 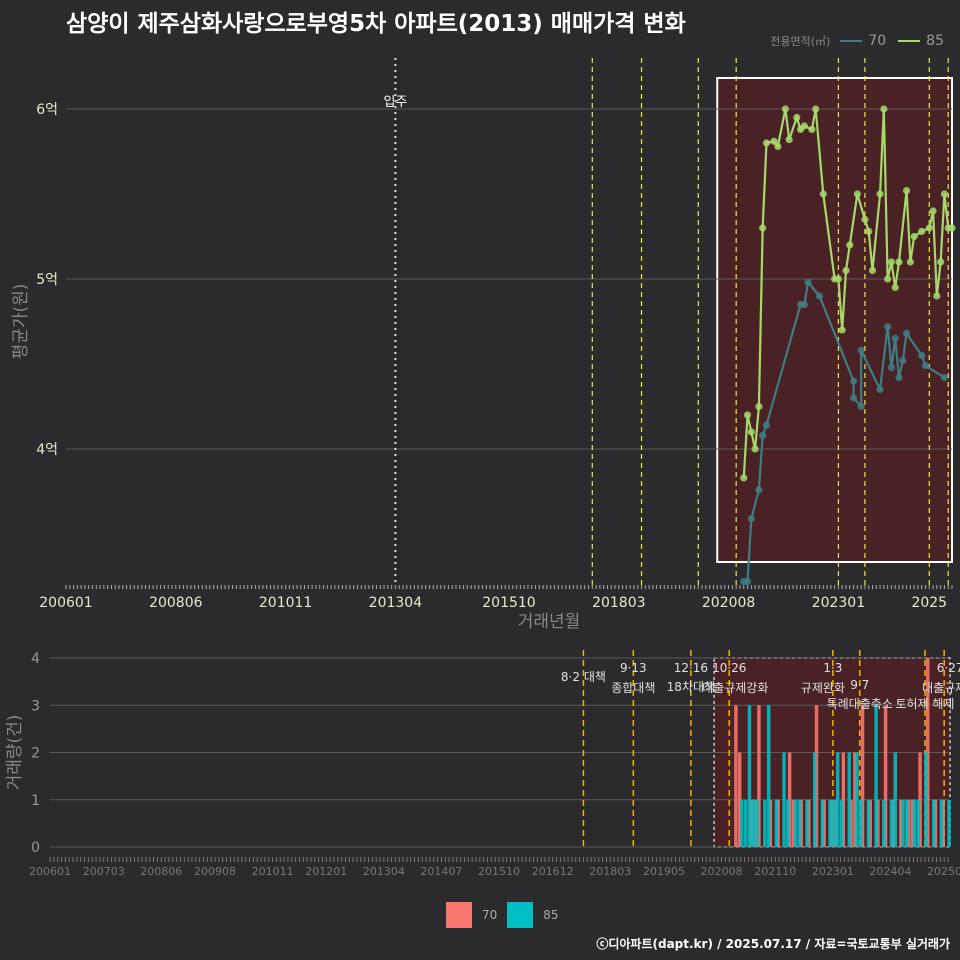 What do you see at coordinates (834, 320) in the screenshot?
I see `highlight-region` at bounding box center [834, 320].